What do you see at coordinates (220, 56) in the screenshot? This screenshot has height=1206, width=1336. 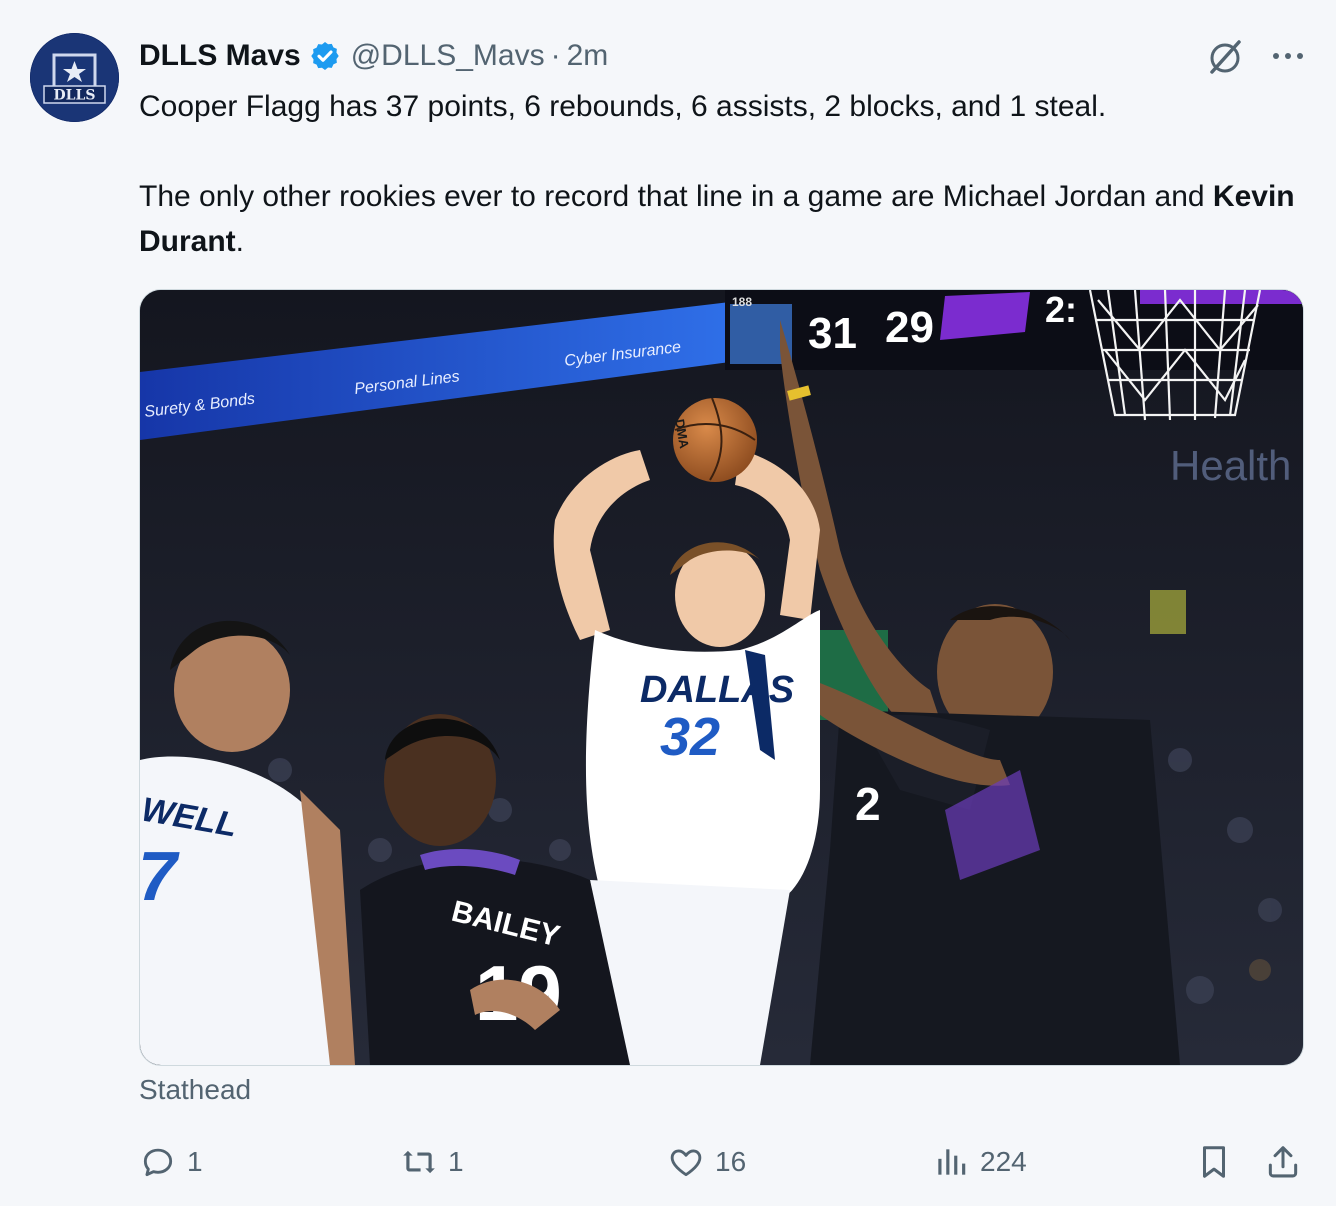 I see `display-name: DLLS Mavs` at bounding box center [220, 56].